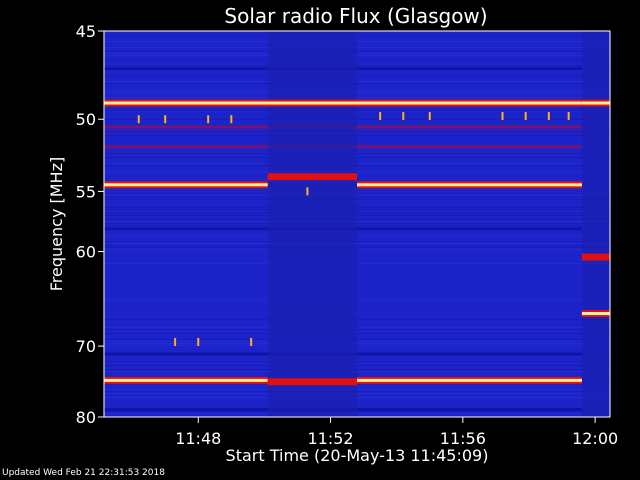  Describe the element at coordinates (56, 224) in the screenshot. I see `y-axis-label: Frequency [MHz]` at that location.